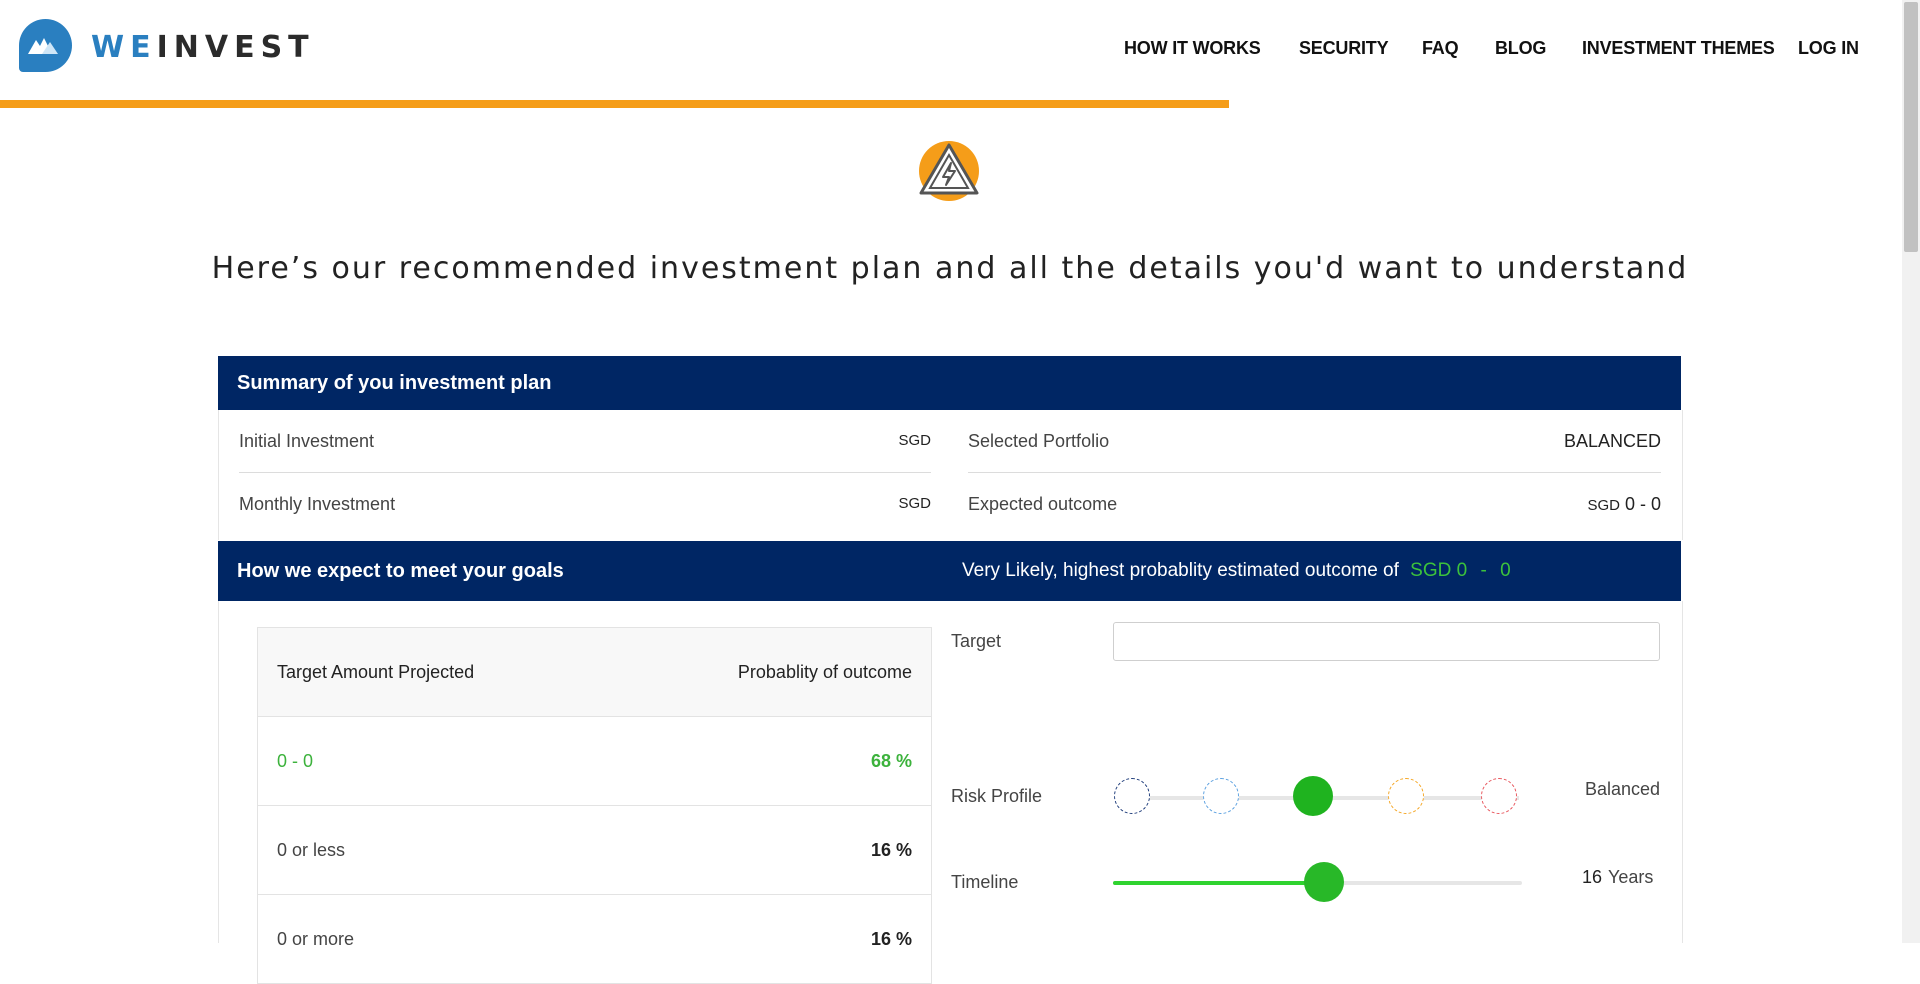 The width and height of the screenshot is (1920, 984). I want to click on selected-portfolio-row: Selected Portfolio BALANCED, so click(1314, 441).